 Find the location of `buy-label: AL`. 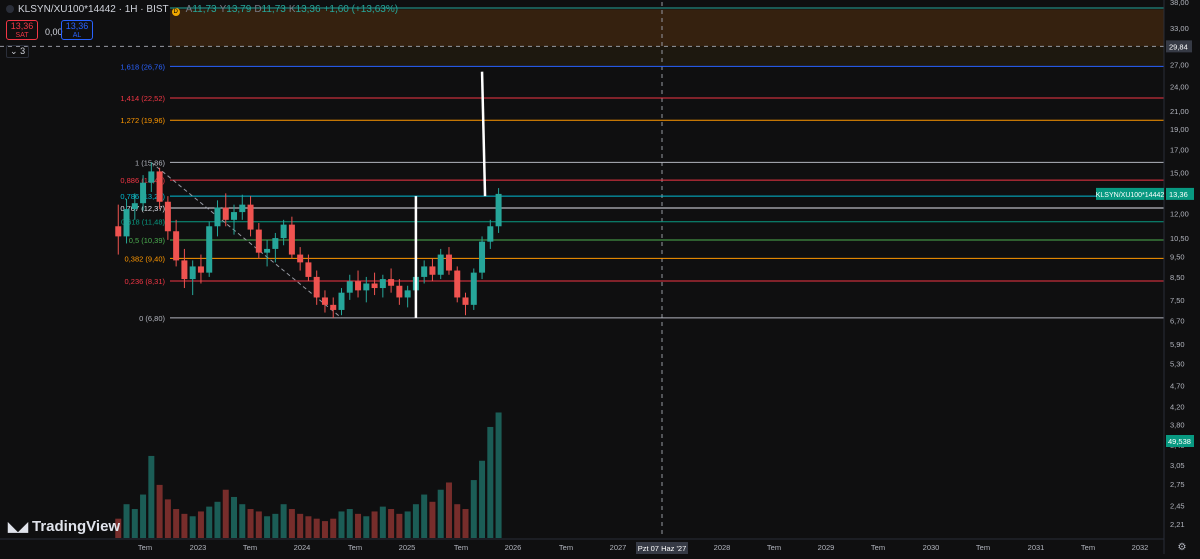

buy-label: AL is located at coordinates (77, 35).